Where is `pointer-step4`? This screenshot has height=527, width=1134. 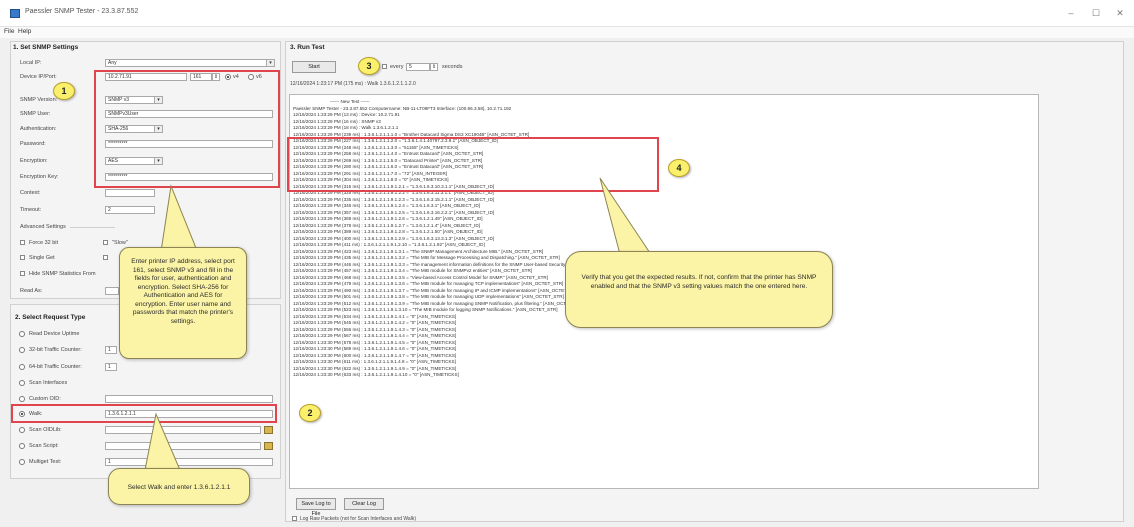
pointer-step4 is located at coordinates (628, 220).